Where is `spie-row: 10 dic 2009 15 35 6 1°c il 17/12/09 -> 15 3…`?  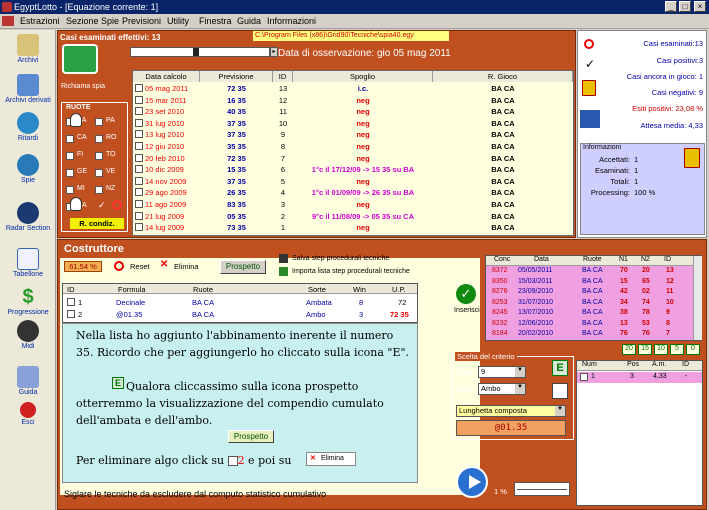
spie-row: 10 dic 2009 15 35 6 1°c il 17/12/09 -> 15 3… is located at coordinates (353, 169).